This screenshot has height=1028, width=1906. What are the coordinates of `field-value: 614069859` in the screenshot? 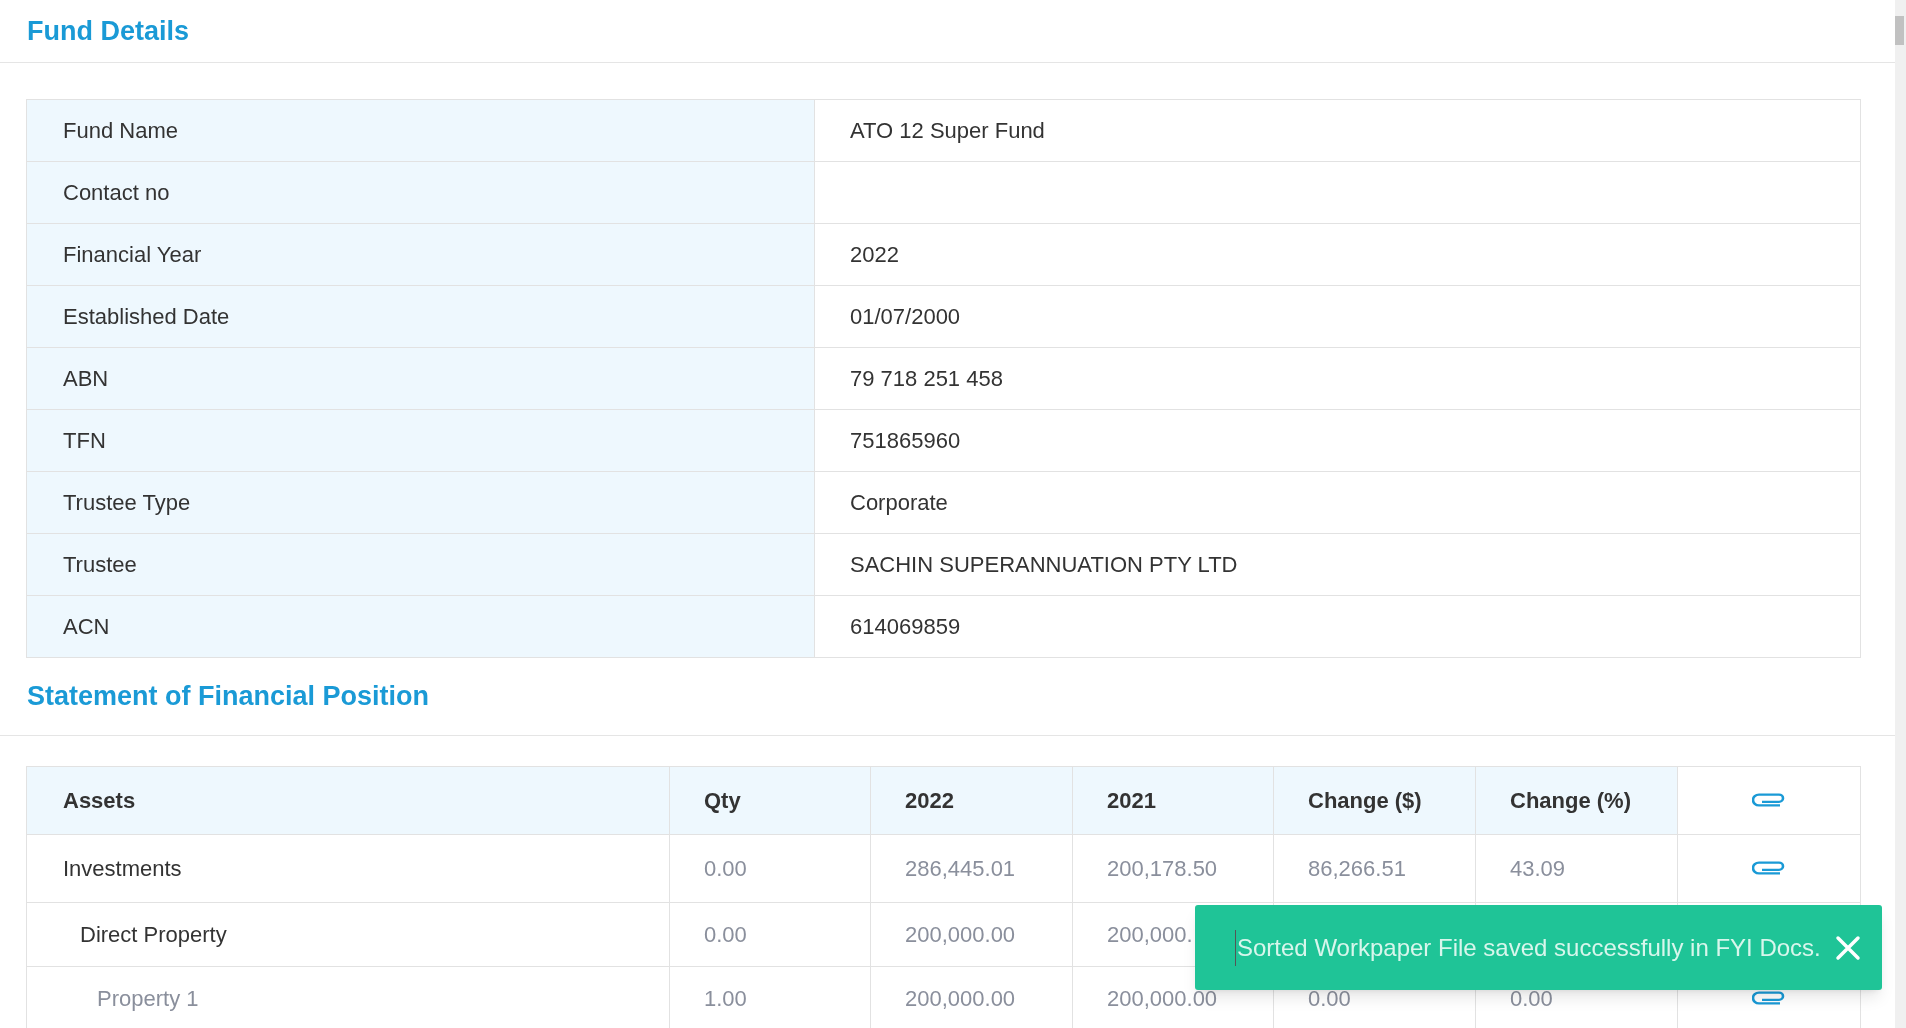 It's located at (905, 626).